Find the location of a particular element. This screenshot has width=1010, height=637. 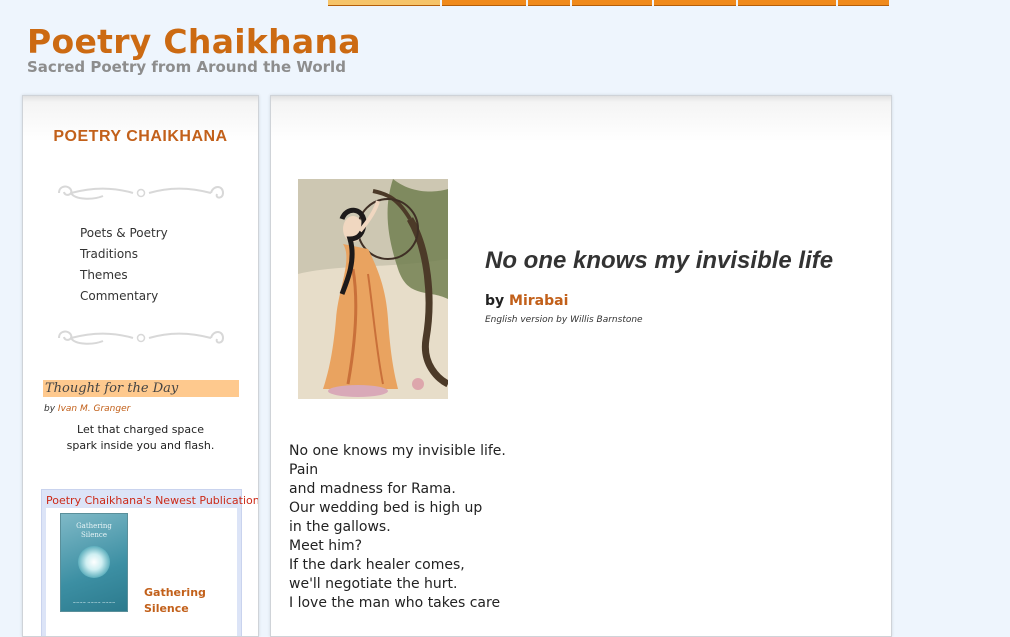

cover-emblem-icon is located at coordinates (94, 562).